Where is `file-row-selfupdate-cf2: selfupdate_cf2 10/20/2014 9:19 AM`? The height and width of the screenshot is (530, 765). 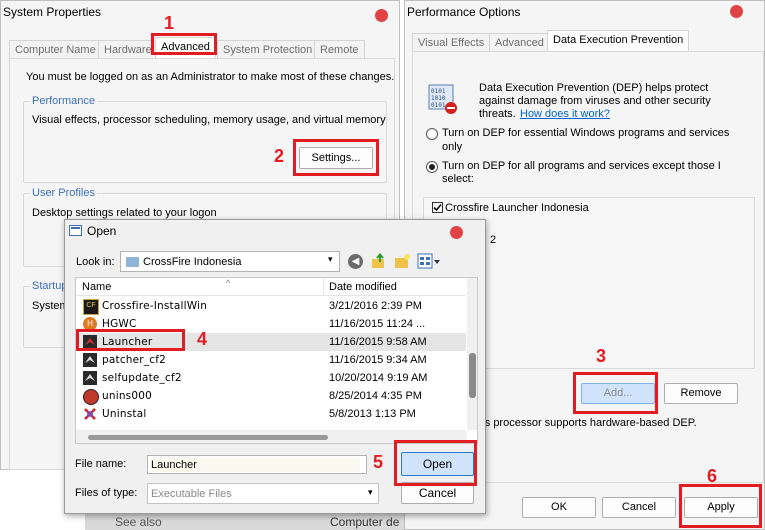 file-row-selfupdate-cf2: selfupdate_cf2 10/20/2014 9:19 AM is located at coordinates (271, 378).